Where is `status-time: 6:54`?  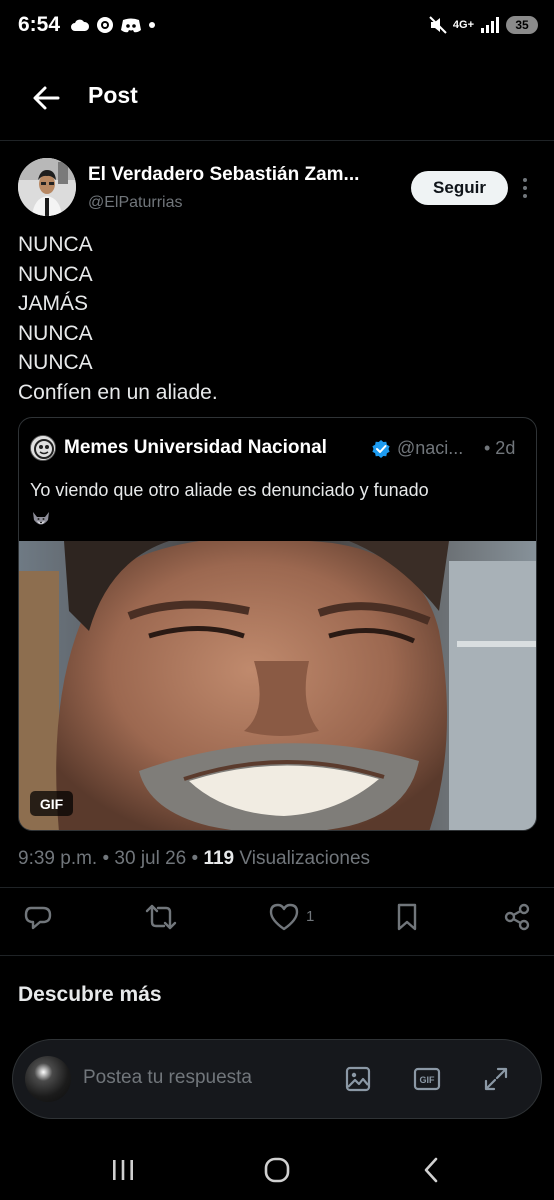
status-time: 6:54 is located at coordinates (39, 24).